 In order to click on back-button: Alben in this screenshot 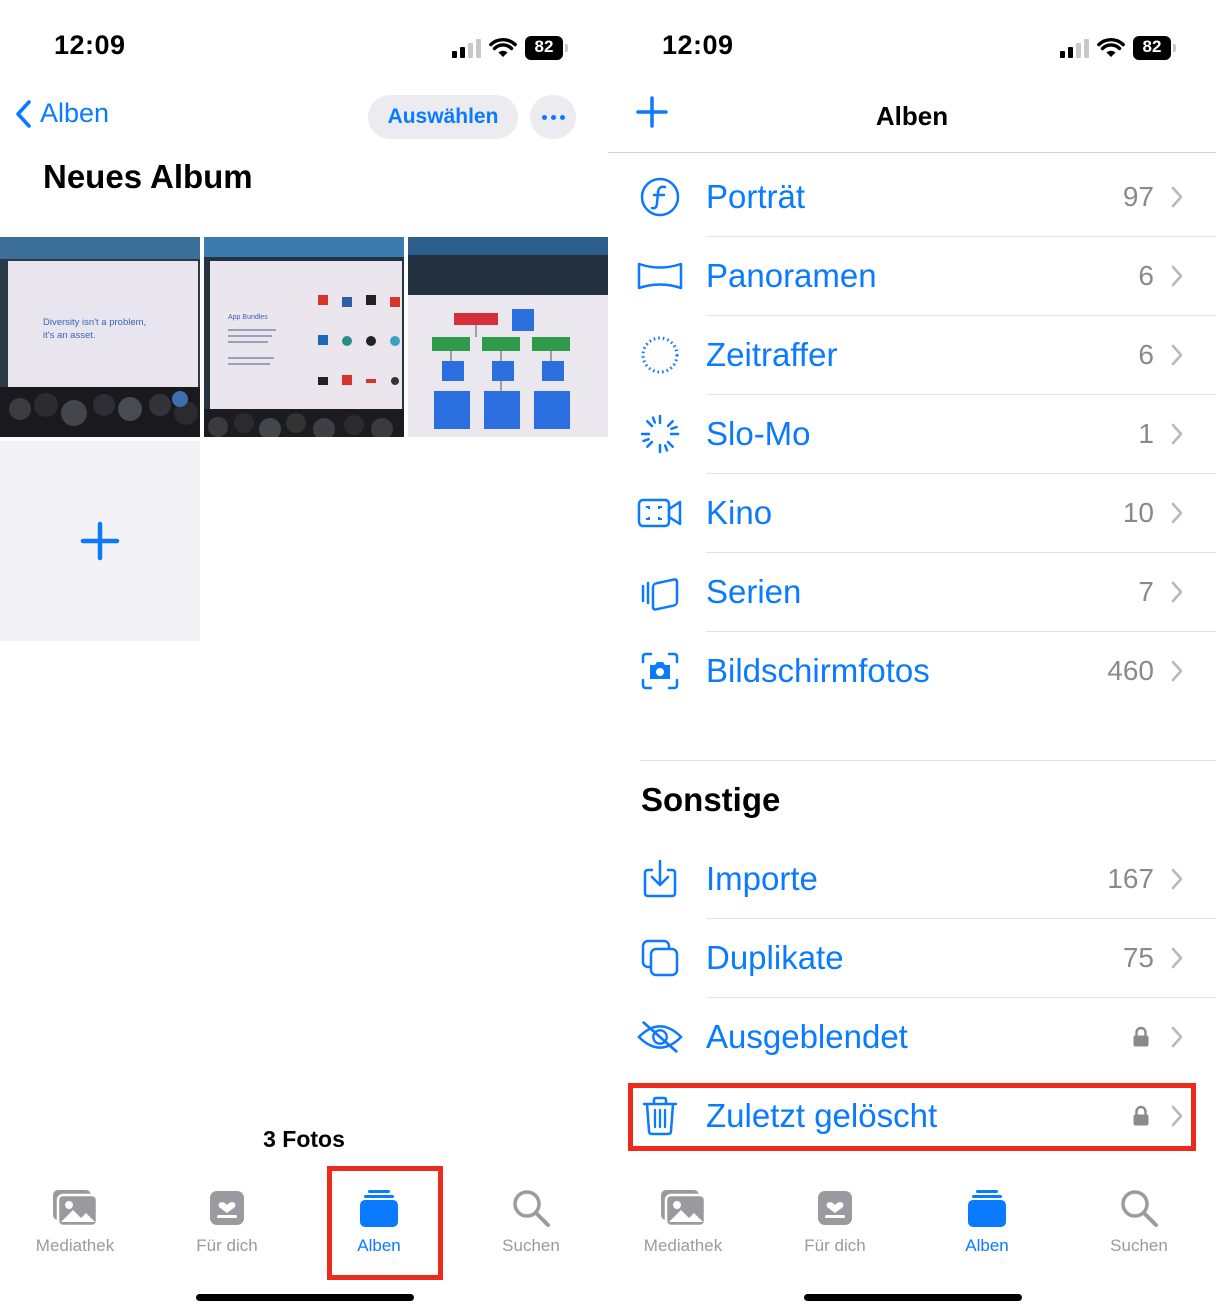, I will do `click(61, 113)`.